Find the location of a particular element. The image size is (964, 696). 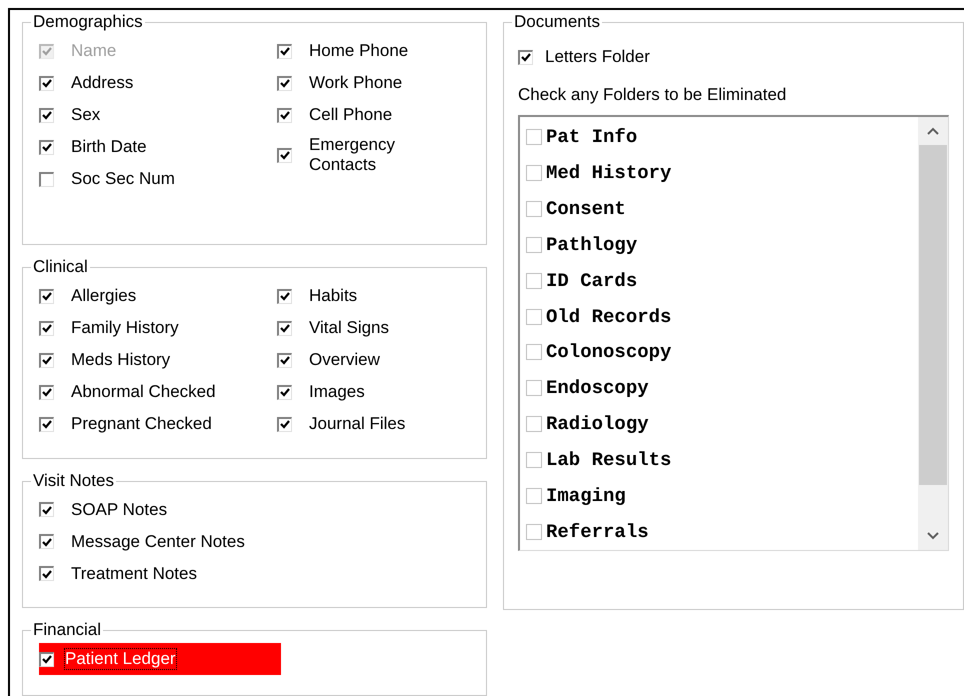

checkbox-label: Habits is located at coordinates (333, 296).